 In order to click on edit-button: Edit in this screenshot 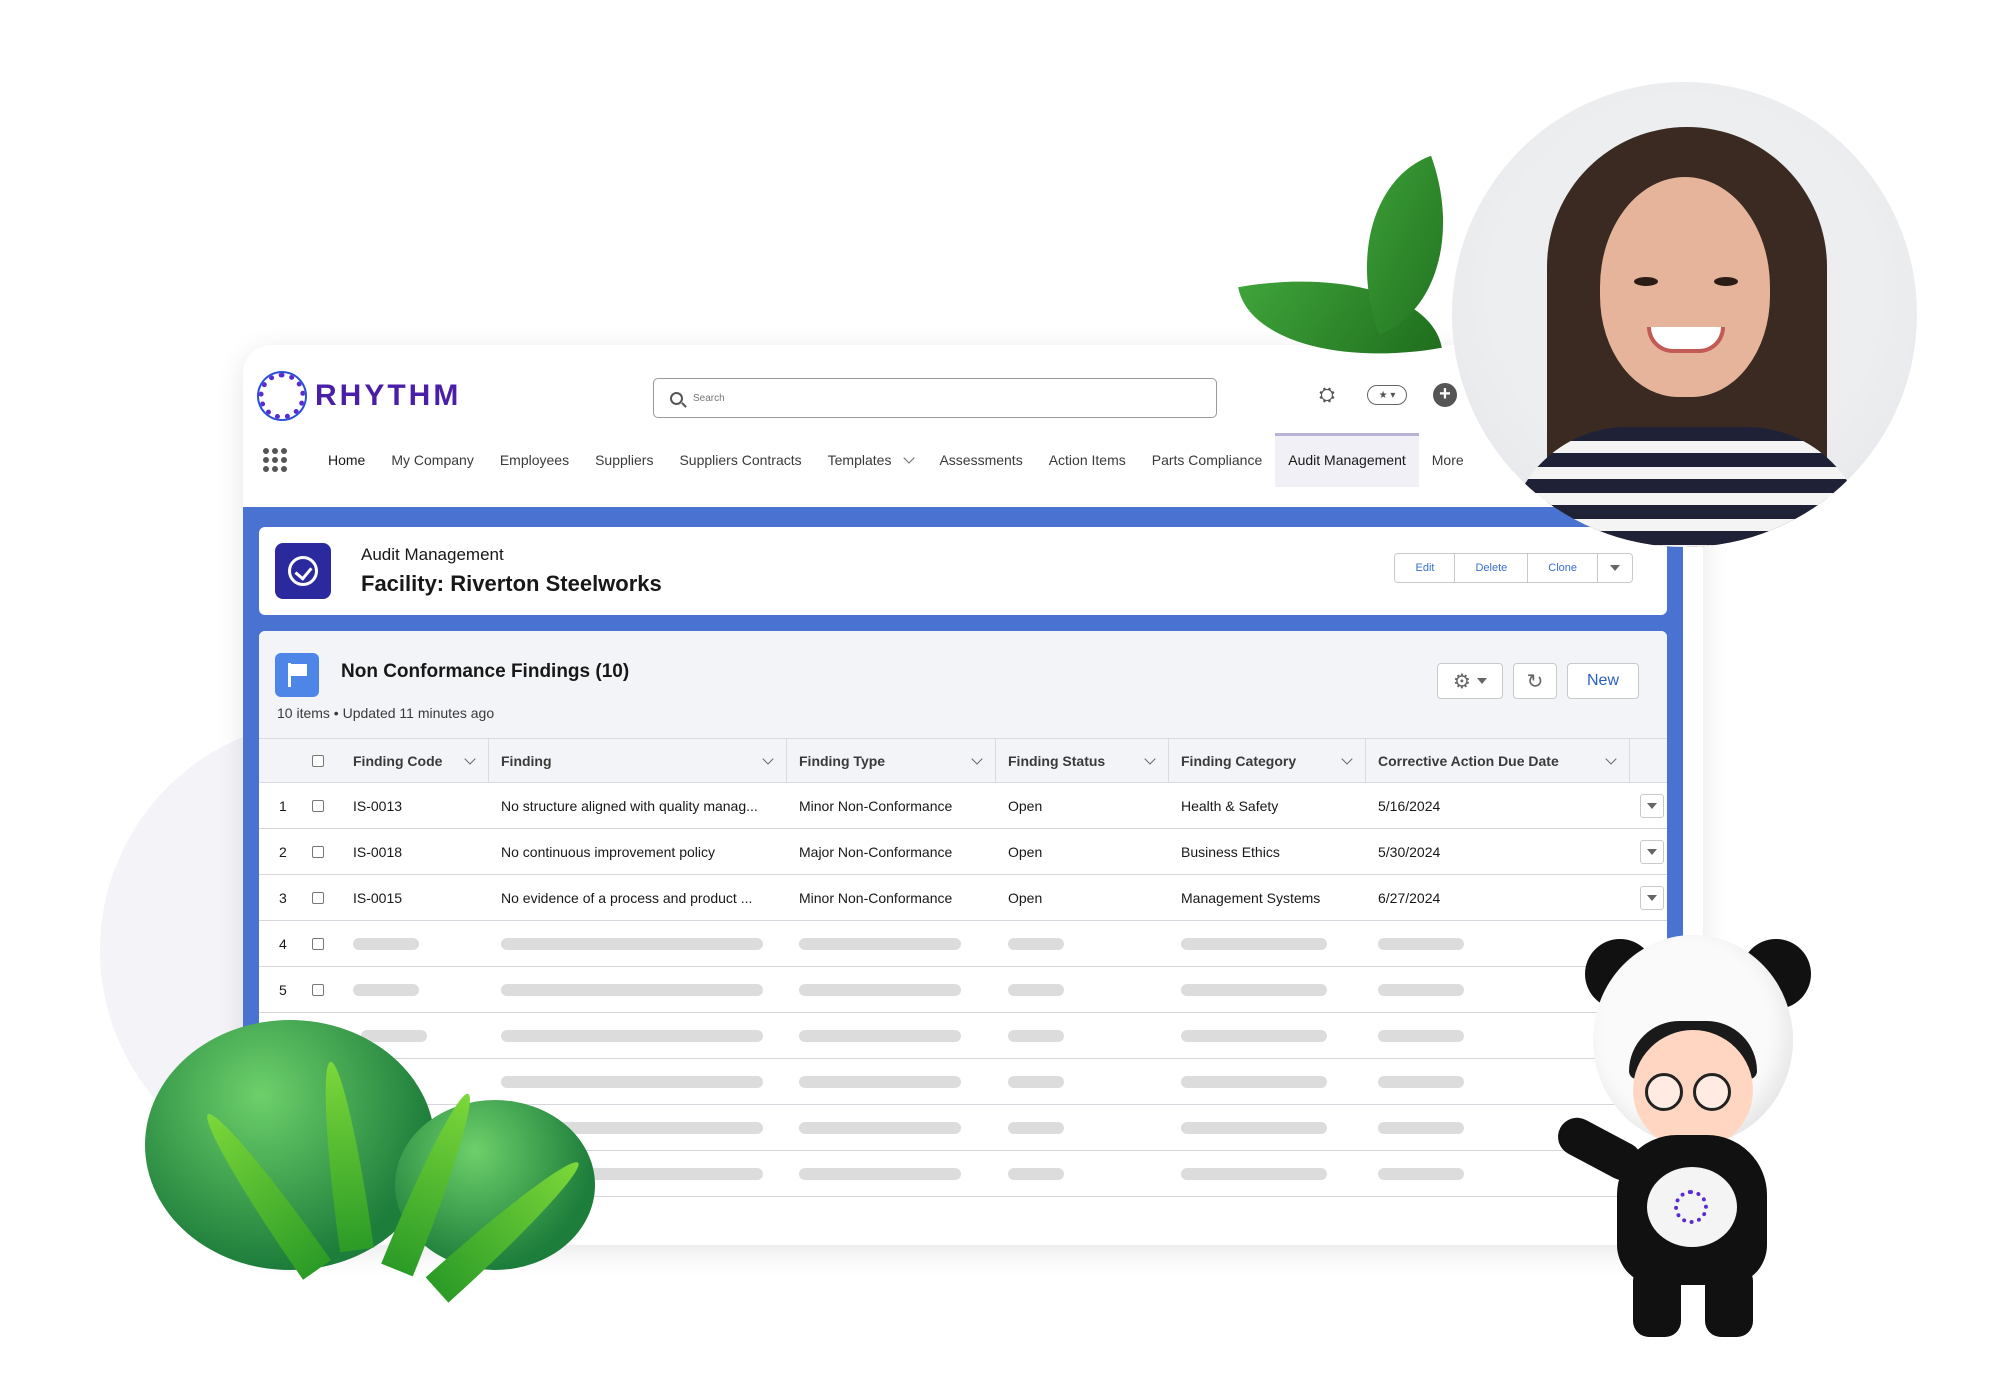, I will do `click(1425, 568)`.